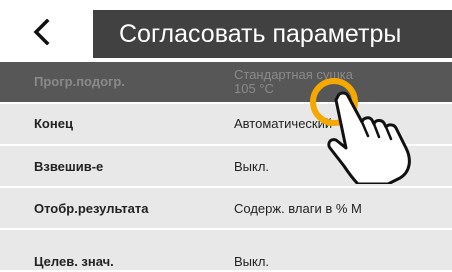 This screenshot has width=452, height=272. What do you see at coordinates (272, 34) in the screenshot?
I see `page-title: Согласовать параметры` at bounding box center [272, 34].